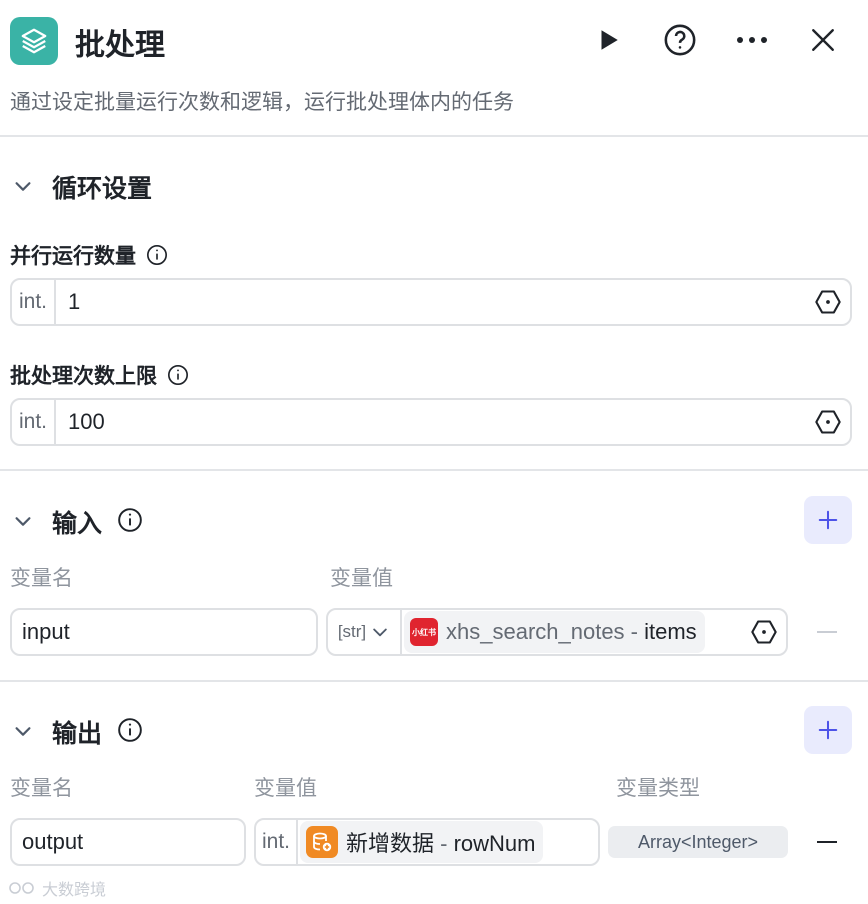  Describe the element at coordinates (424, 632) in the screenshot. I see `xhs-app-icon: 小红书` at that location.